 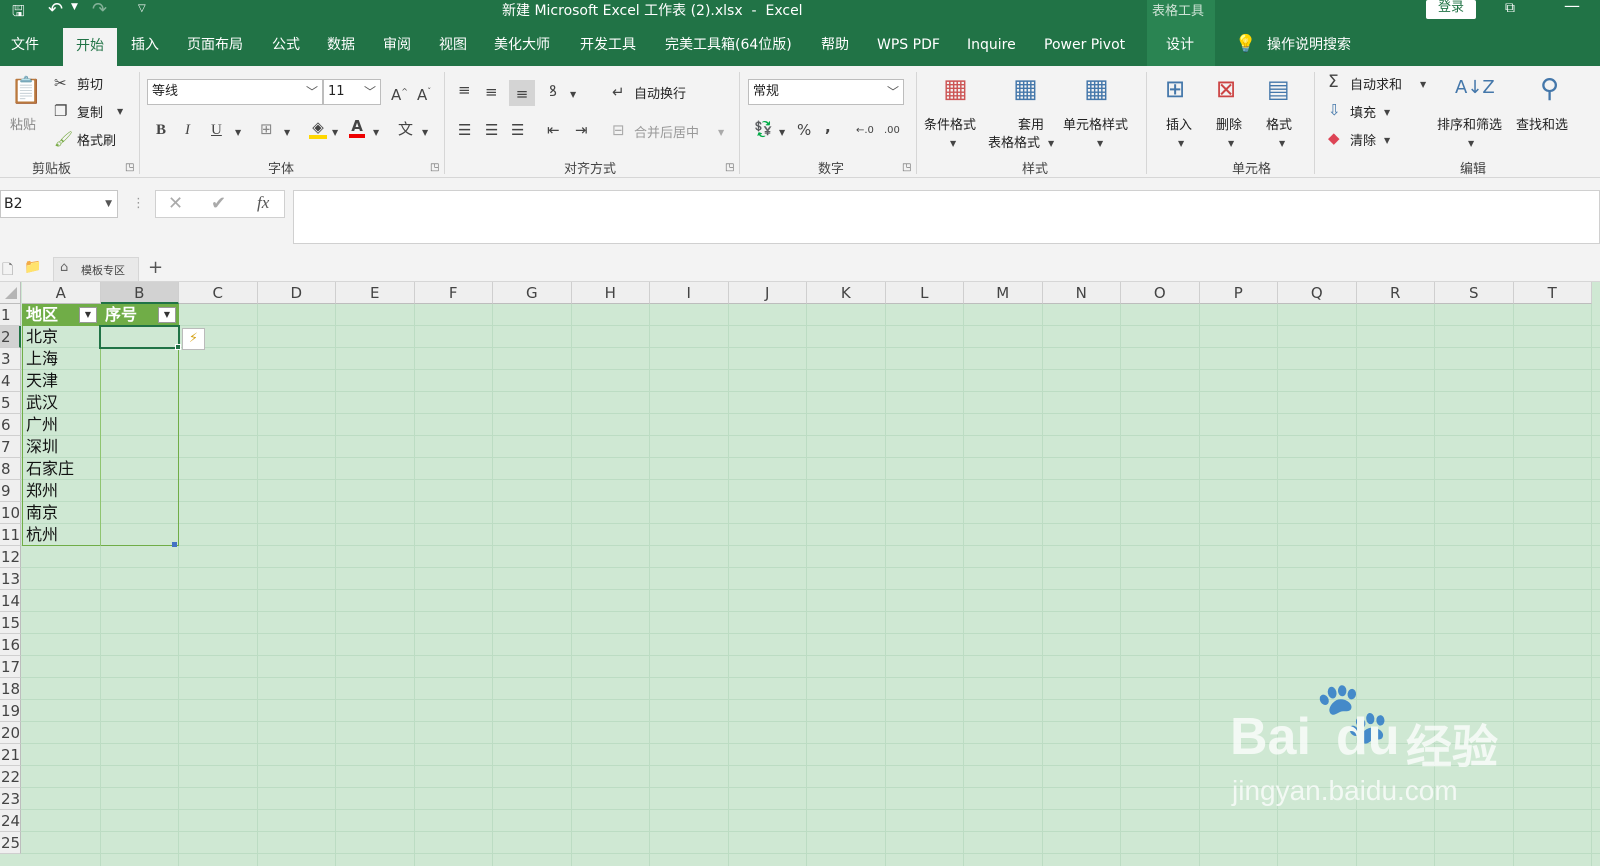 I want to click on row-header-5: 5, so click(x=10, y=403).